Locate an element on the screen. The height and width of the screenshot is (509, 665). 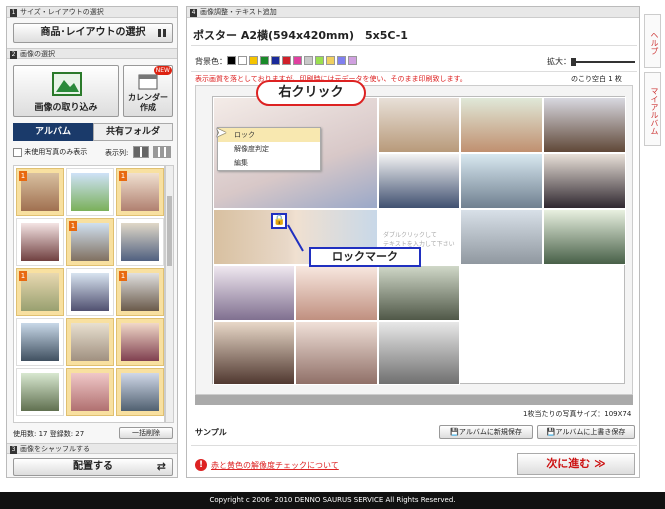
tab-shared-folder: 共有フォルダ is located at coordinates (133, 132).